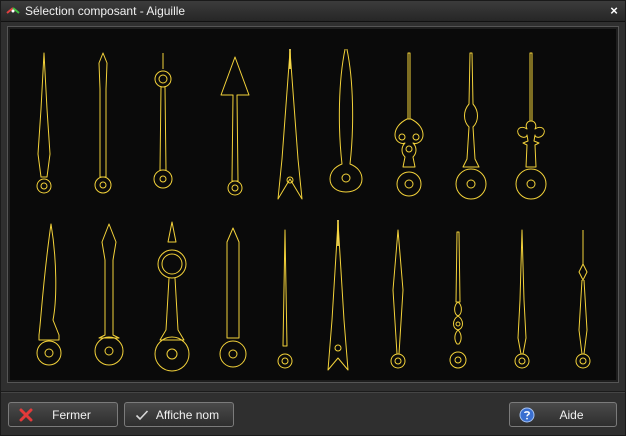 This screenshot has width=626, height=436. I want to click on checkmark-icon, so click(142, 415).